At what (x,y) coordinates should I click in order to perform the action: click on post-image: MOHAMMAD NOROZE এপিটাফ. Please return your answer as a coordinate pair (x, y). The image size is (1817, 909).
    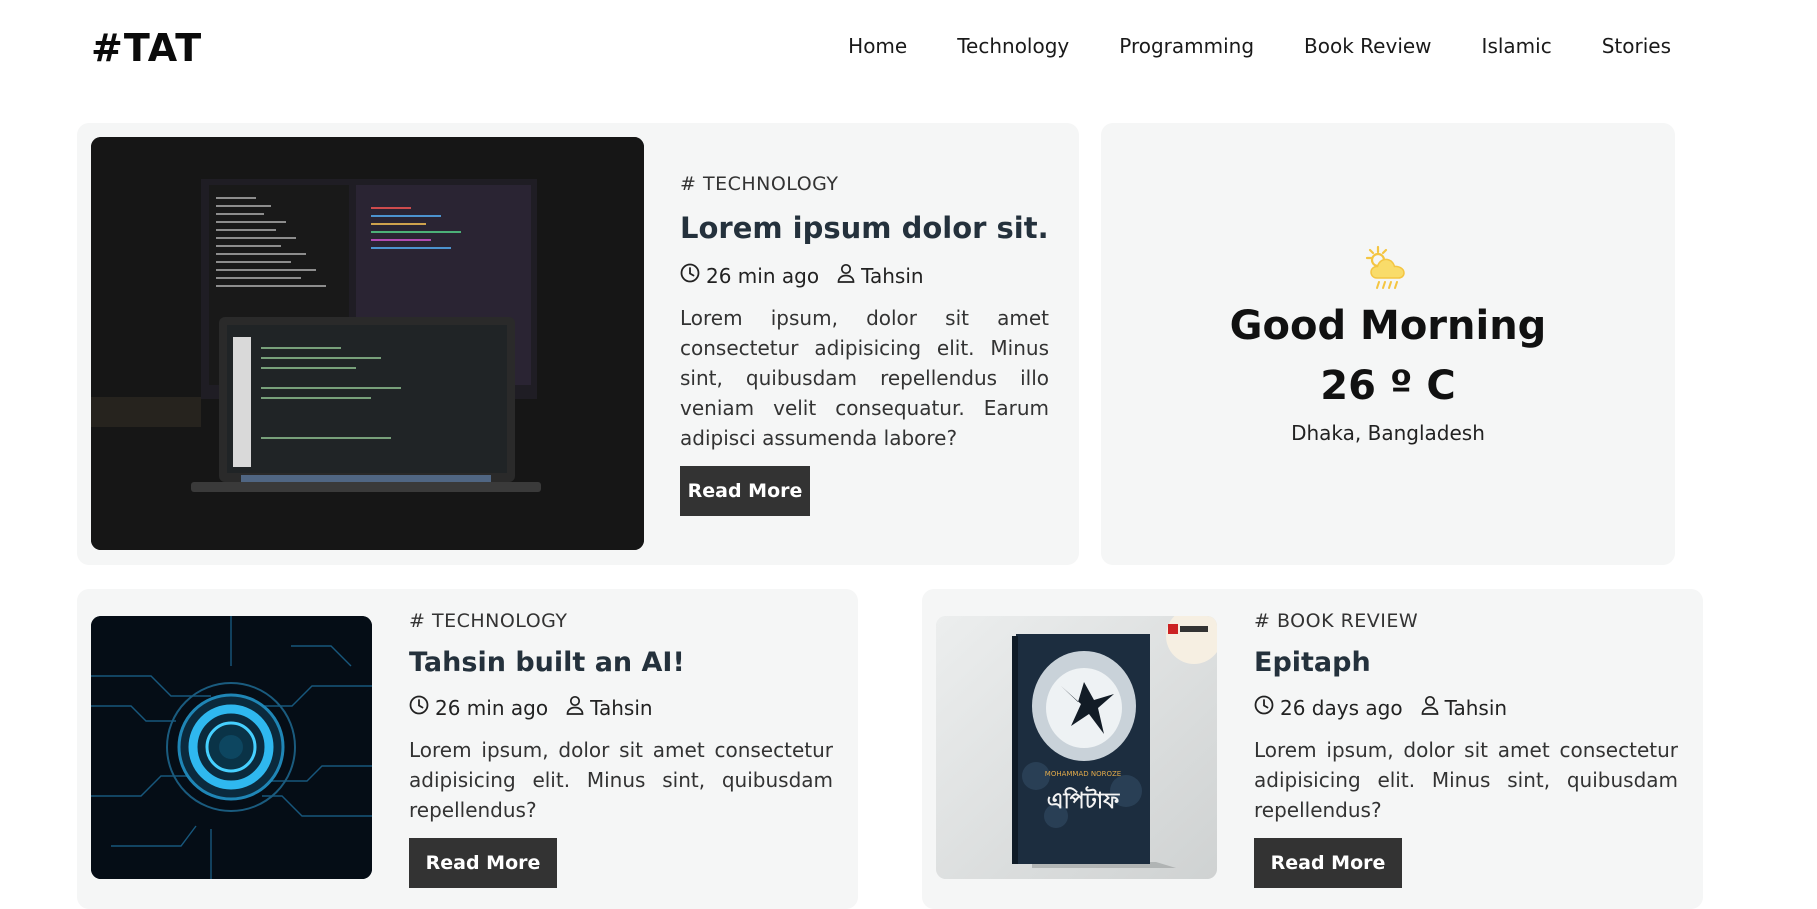
    Looking at the image, I should click on (1076, 747).